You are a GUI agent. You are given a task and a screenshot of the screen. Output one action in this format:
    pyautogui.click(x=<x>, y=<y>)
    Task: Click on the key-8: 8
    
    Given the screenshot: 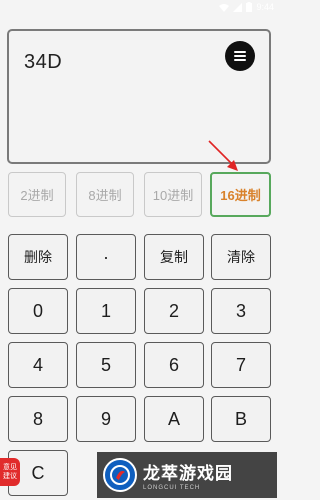 What is the action you would take?
    pyautogui.click(x=38, y=419)
    